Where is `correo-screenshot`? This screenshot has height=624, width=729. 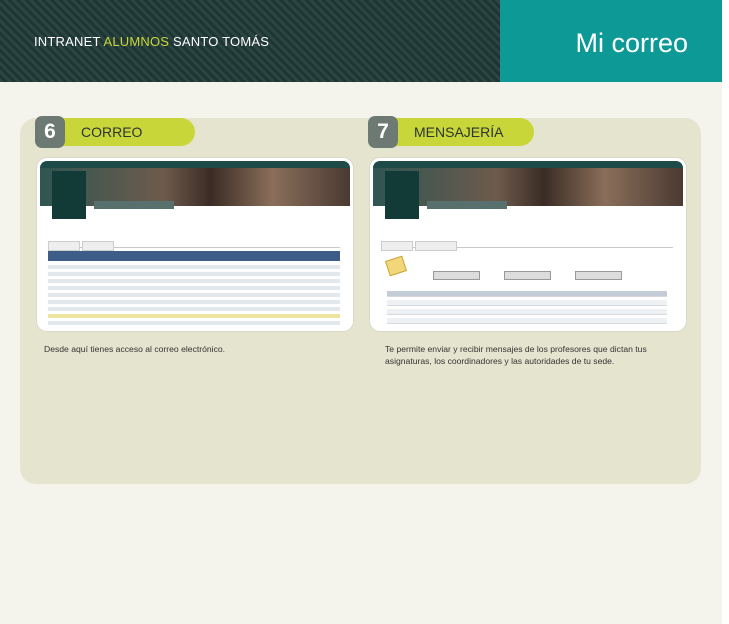 correo-screenshot is located at coordinates (195, 244).